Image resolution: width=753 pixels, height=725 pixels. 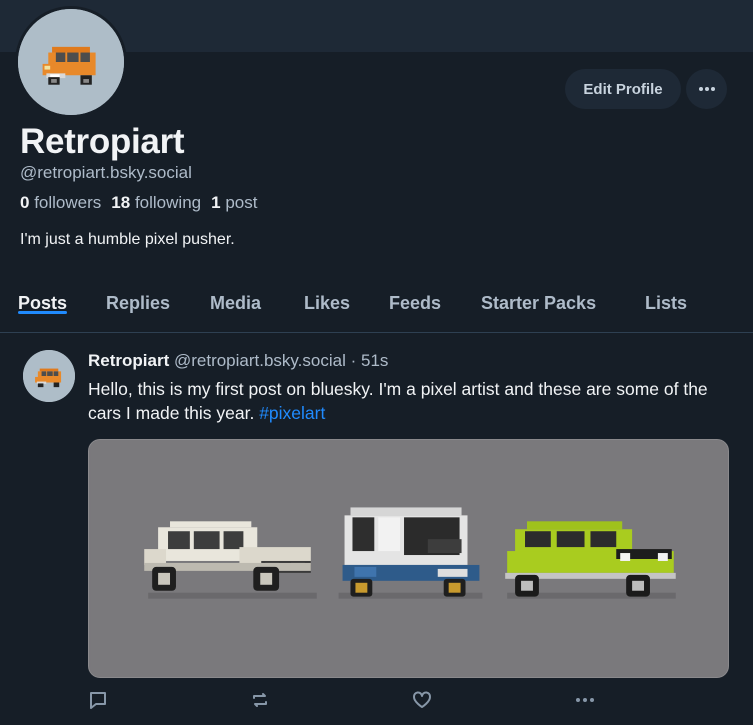 I want to click on profile-stats: 0 followers 18 following 1 post, so click(x=138, y=203).